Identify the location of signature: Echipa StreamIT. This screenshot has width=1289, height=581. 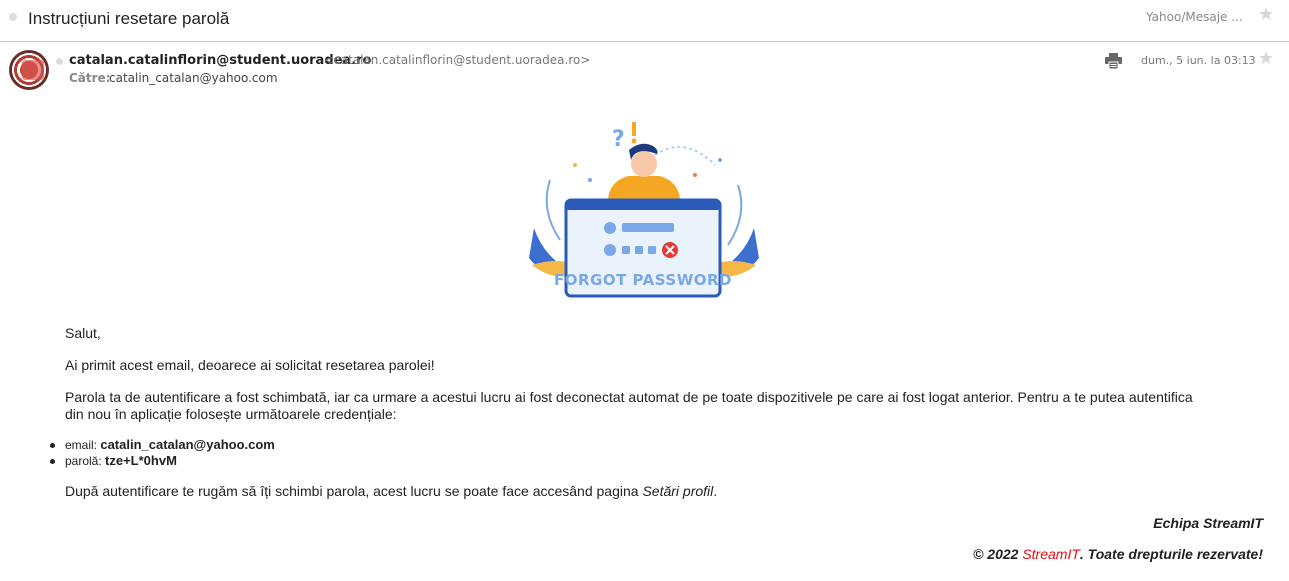
(1208, 523).